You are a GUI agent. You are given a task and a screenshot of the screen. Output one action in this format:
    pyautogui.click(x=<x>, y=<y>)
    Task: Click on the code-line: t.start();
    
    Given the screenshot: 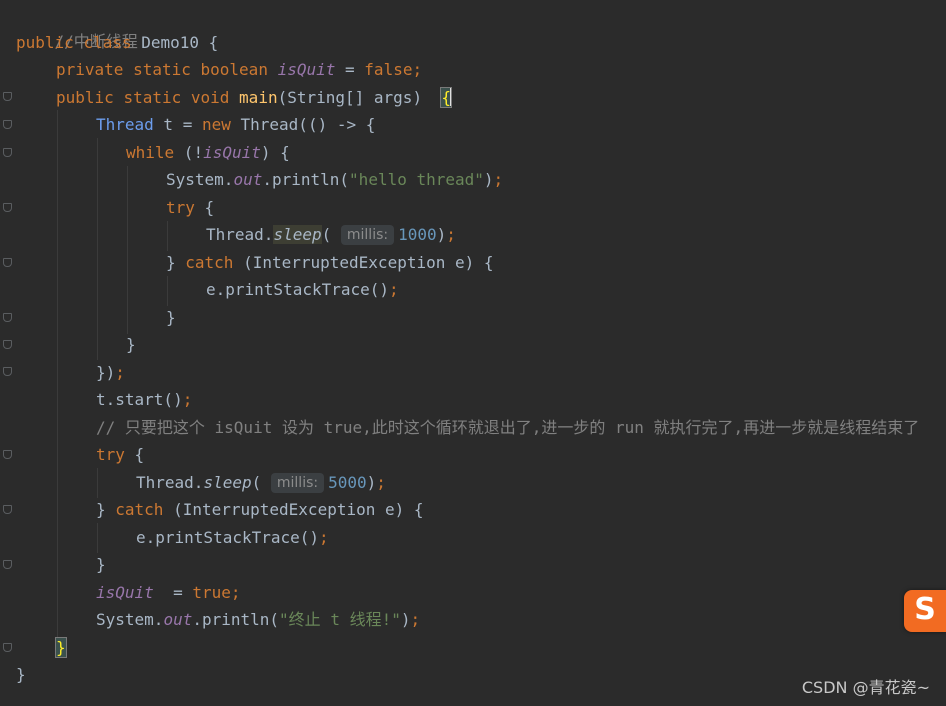 What is the action you would take?
    pyautogui.click(x=144, y=399)
    